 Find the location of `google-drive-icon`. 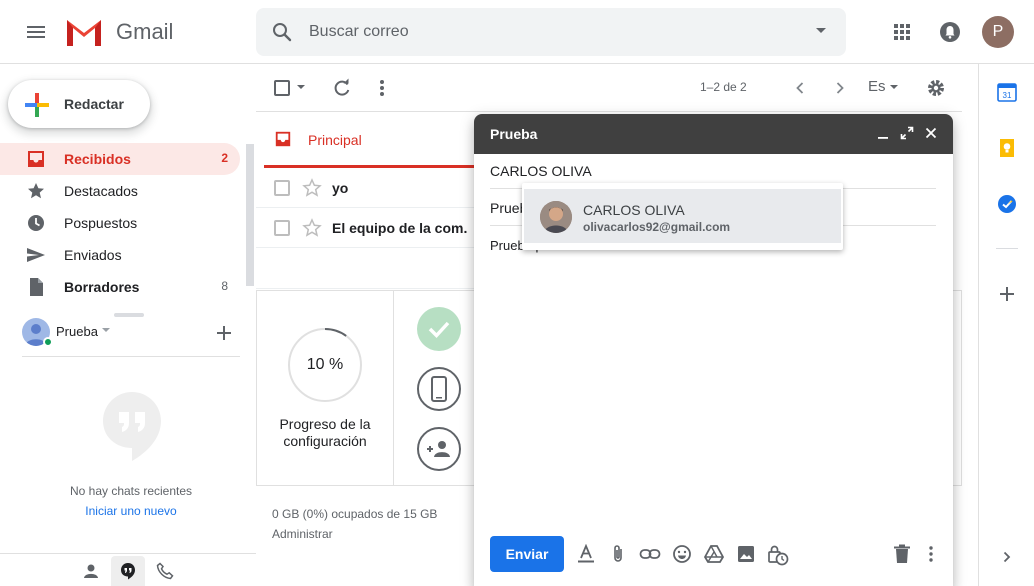

google-drive-icon is located at coordinates (714, 554).